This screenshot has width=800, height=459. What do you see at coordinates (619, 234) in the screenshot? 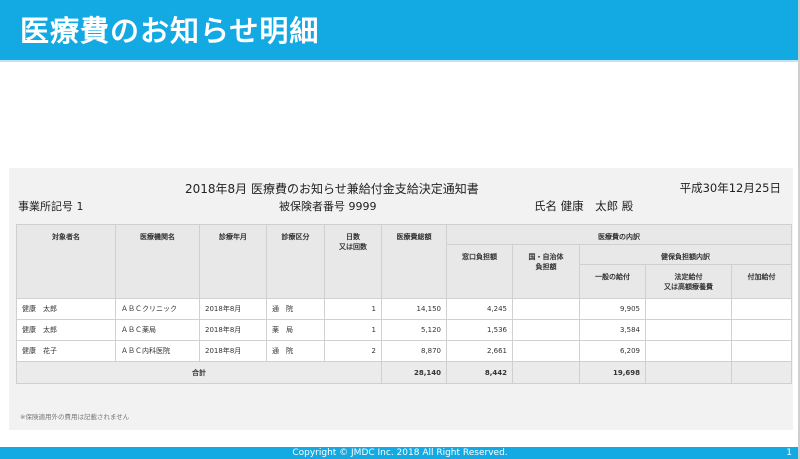
I see `col-header-breakdown: 医療費の内訳` at bounding box center [619, 234].